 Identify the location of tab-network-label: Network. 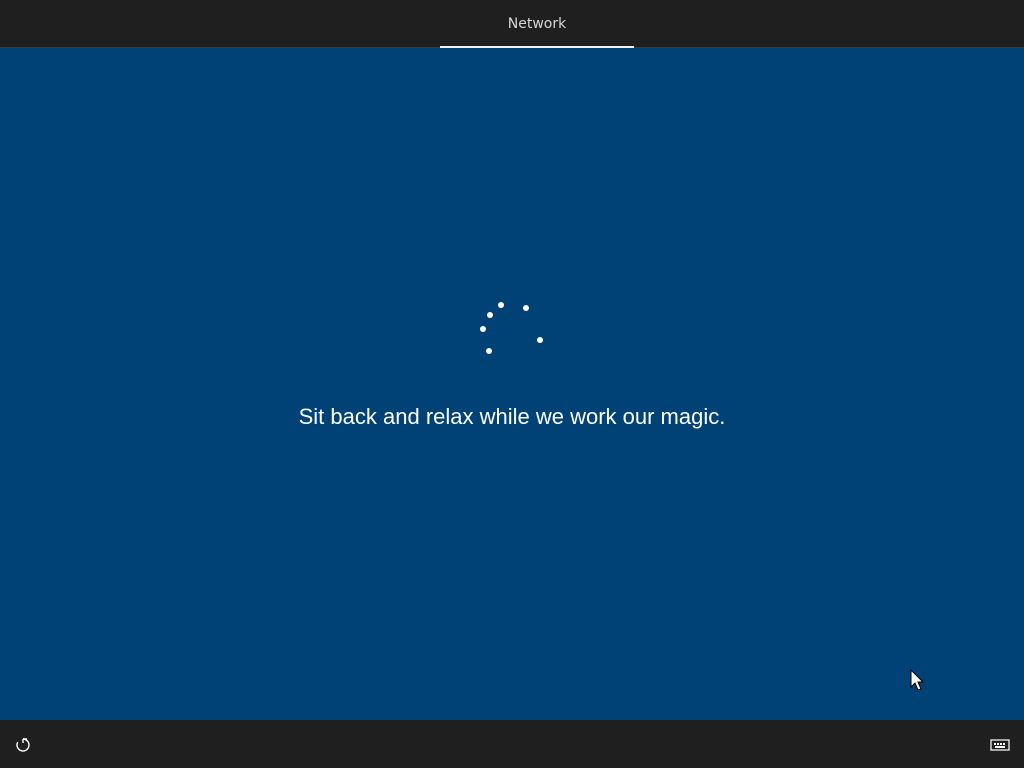
(537, 24).